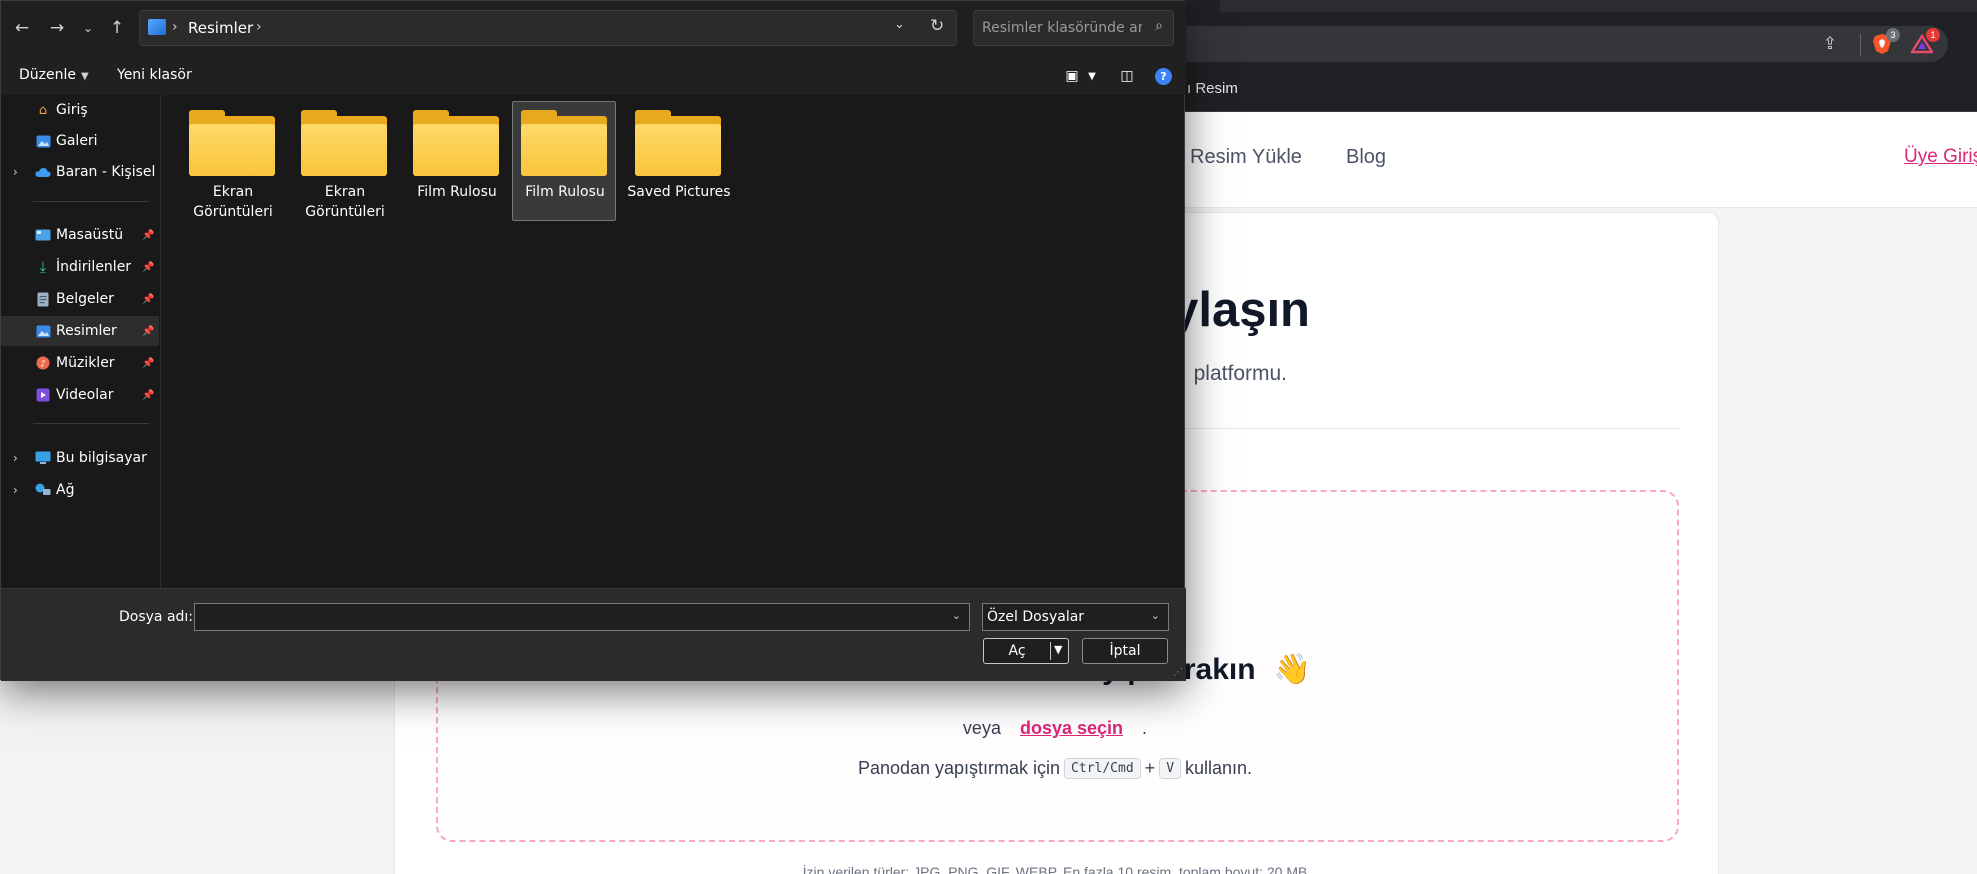 The height and width of the screenshot is (874, 1977). I want to click on paste-prefix: Panodan yapıştırmak için, so click(959, 768).